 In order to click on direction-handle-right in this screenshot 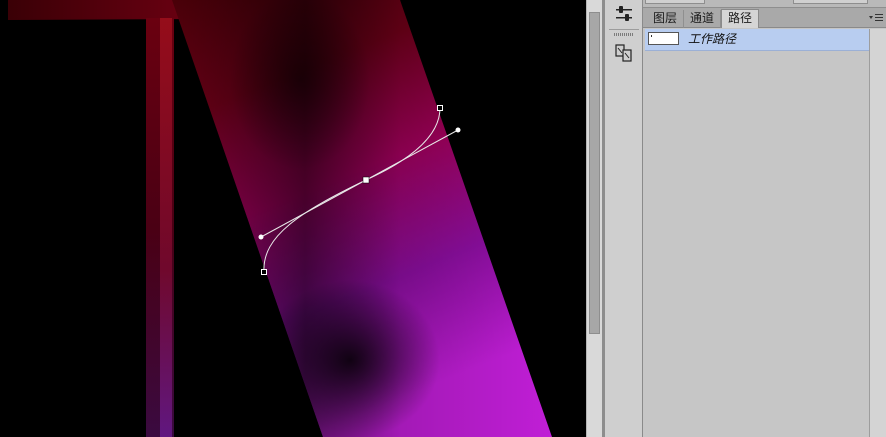, I will do `click(458, 130)`.